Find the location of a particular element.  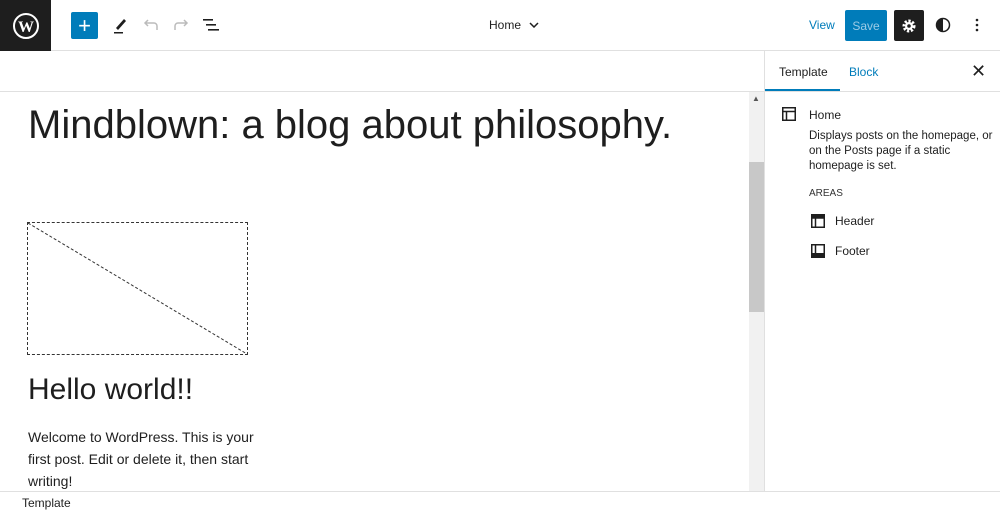

footer-area-icon is located at coordinates (818, 251).